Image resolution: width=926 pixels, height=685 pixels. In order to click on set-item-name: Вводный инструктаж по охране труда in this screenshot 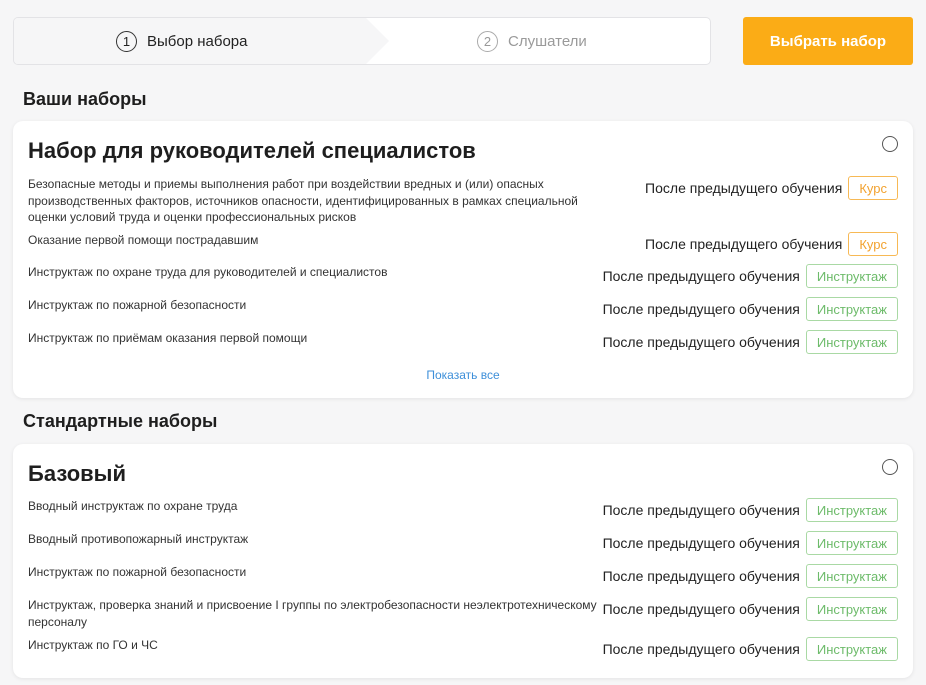, I will do `click(133, 506)`.